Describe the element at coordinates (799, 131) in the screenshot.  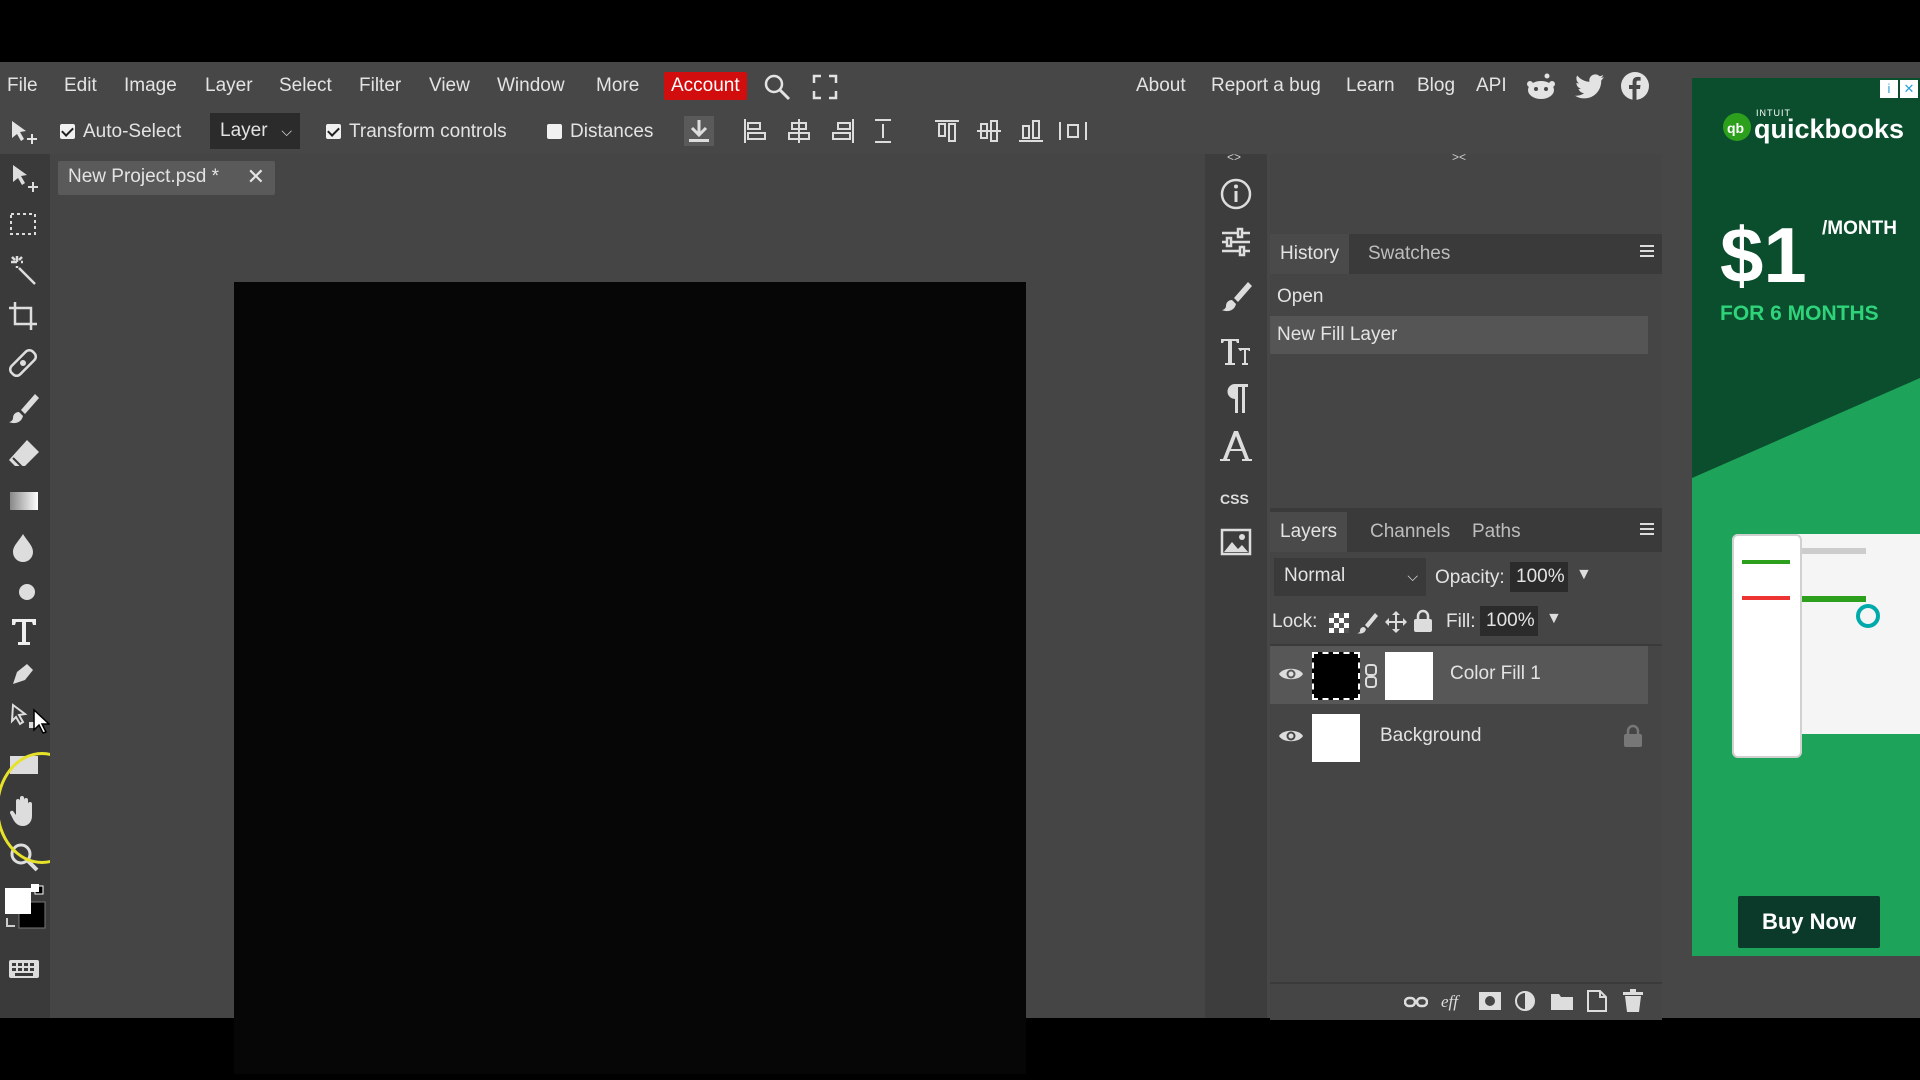
I see `align-center-icon` at that location.